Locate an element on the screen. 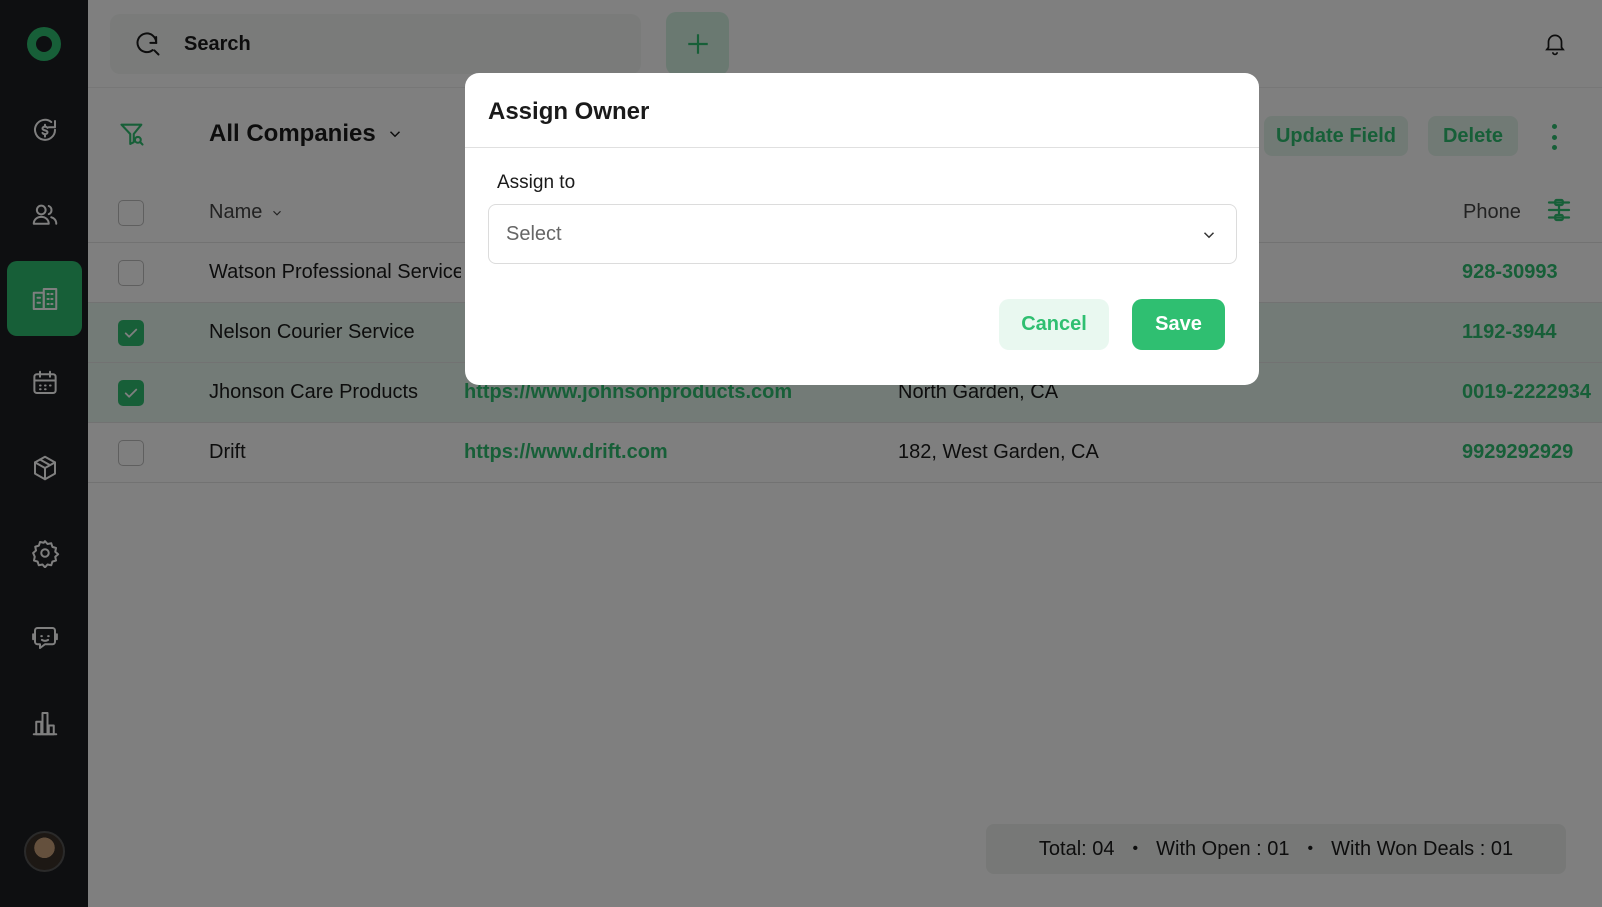 Image resolution: width=1602 pixels, height=907 pixels. cancel-button: Cancel is located at coordinates (1054, 324).